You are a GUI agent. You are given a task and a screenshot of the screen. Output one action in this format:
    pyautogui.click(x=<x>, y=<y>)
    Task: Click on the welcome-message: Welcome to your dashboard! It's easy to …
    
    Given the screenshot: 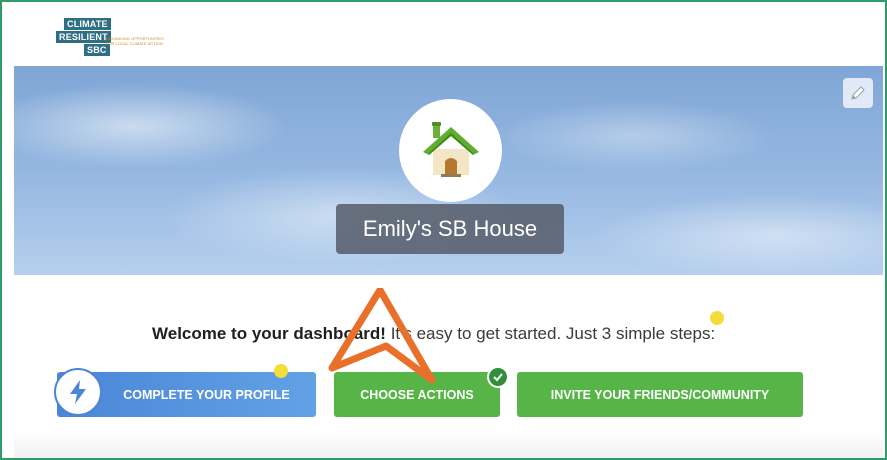 What is the action you would take?
    pyautogui.click(x=462, y=334)
    